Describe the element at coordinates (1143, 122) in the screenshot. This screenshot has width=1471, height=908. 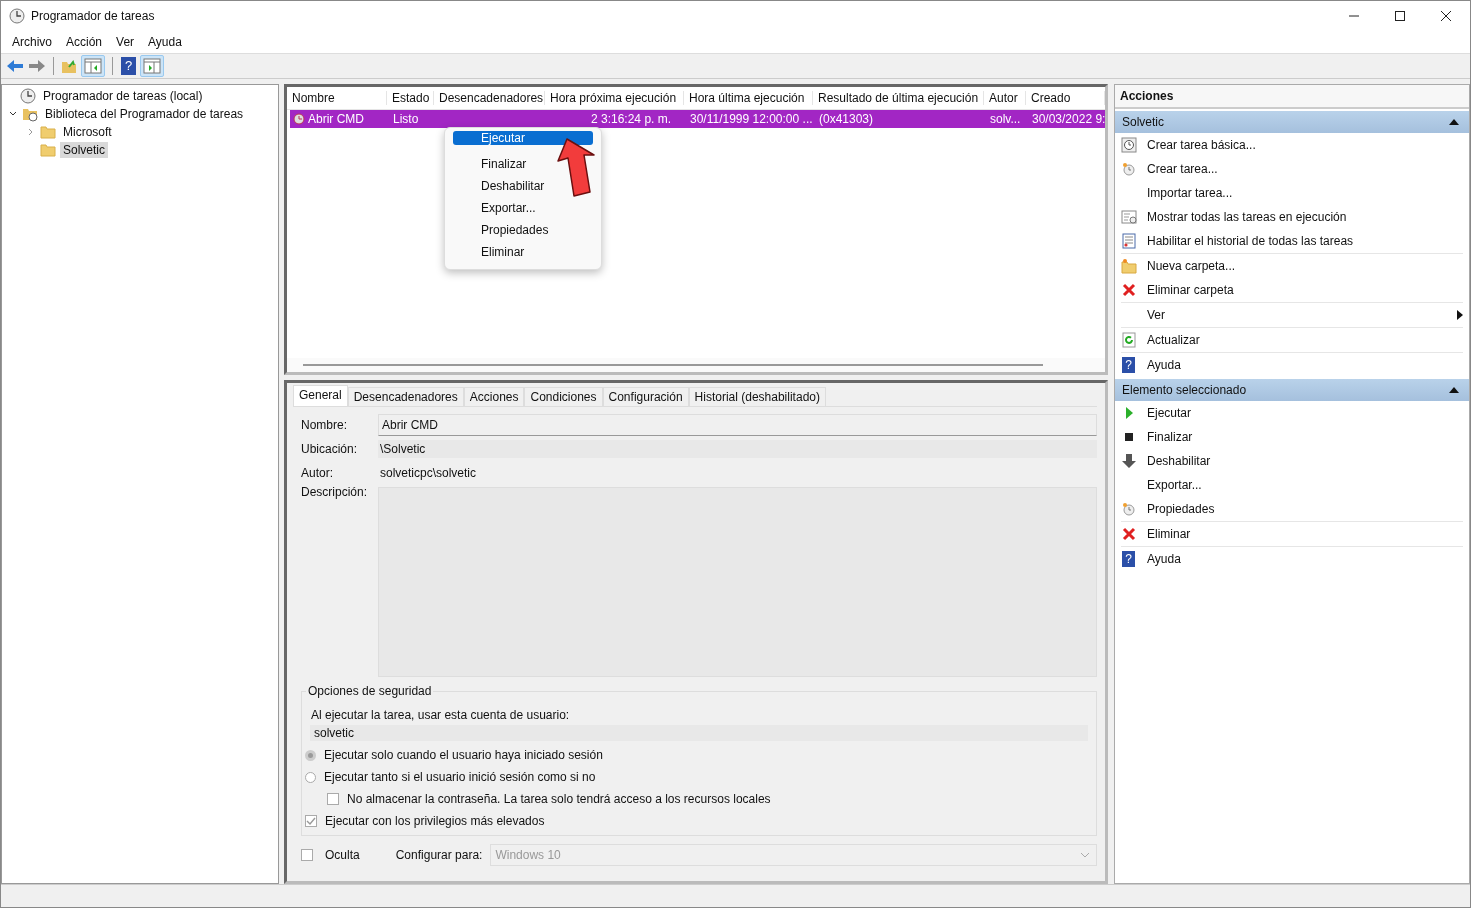
I see `section-title: Solvetic` at that location.